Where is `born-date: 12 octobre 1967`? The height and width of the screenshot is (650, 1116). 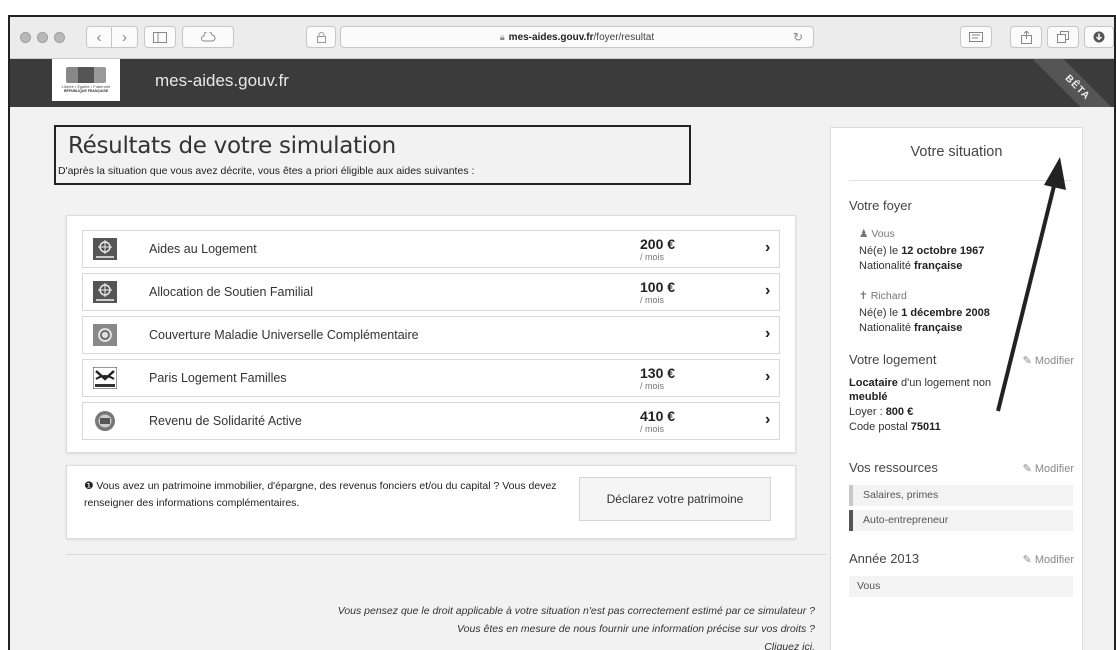 born-date: 12 octobre 1967 is located at coordinates (943, 251).